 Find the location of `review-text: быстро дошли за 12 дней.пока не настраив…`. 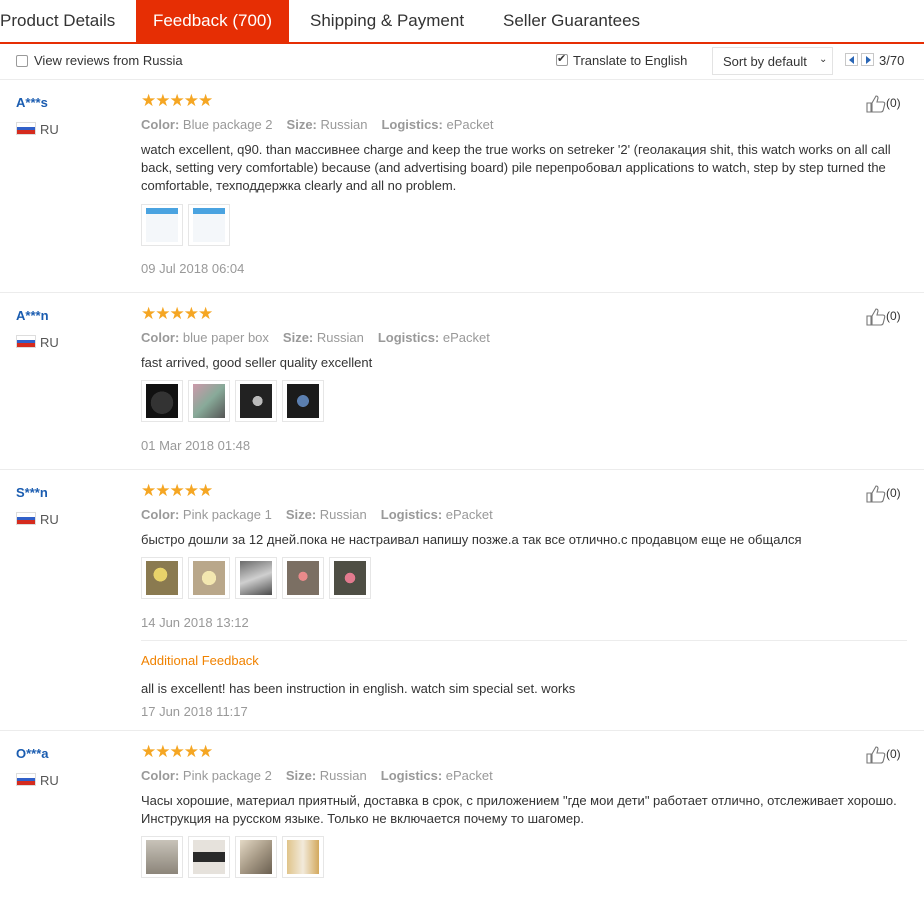

review-text: быстро дошли за 12 дней.пока не настраив… is located at coordinates (471, 539).